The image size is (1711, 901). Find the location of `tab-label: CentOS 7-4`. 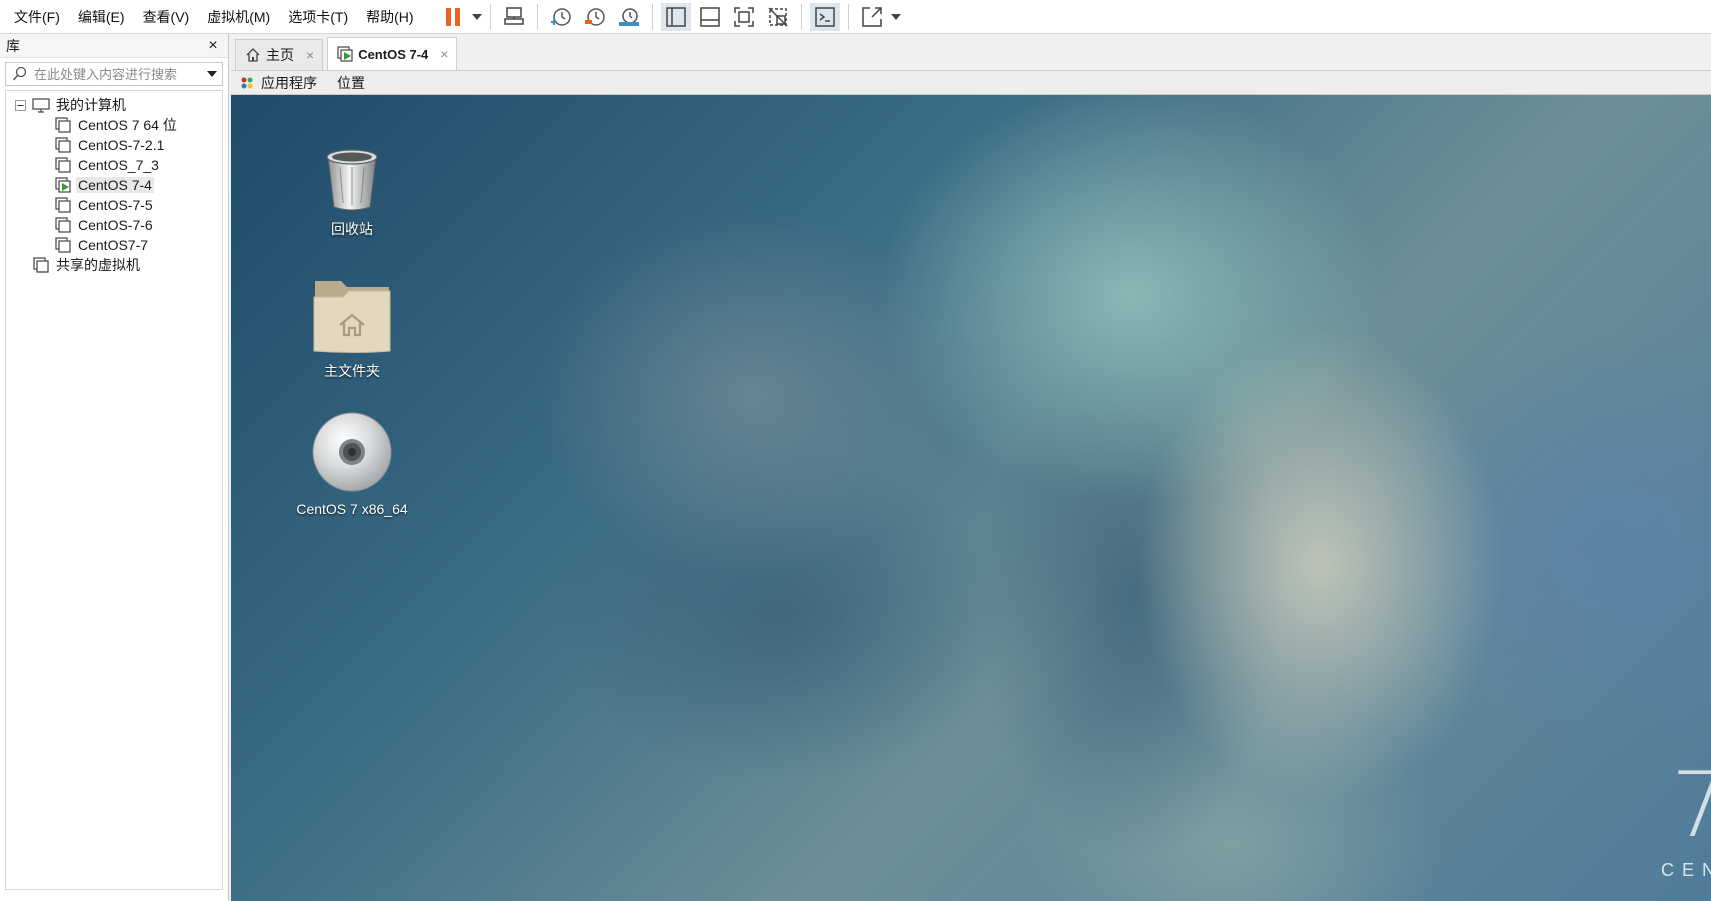

tab-label: CentOS 7-4 is located at coordinates (393, 54).